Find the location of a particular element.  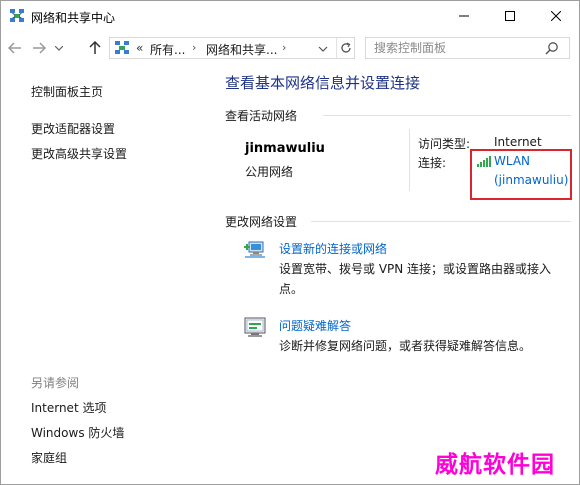

arrow-left-icon is located at coordinates (14, 48).